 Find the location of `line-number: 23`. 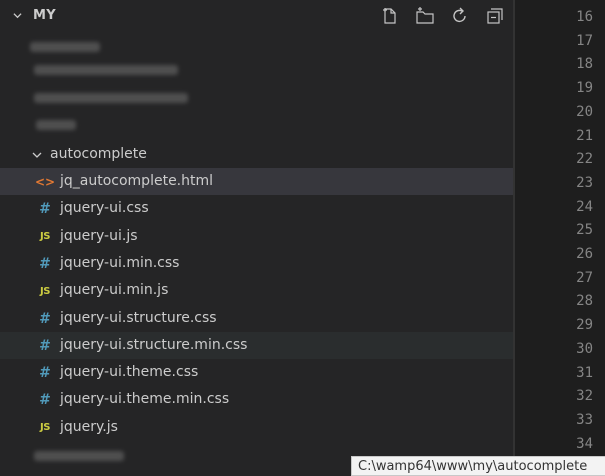

line-number: 23 is located at coordinates (584, 182).